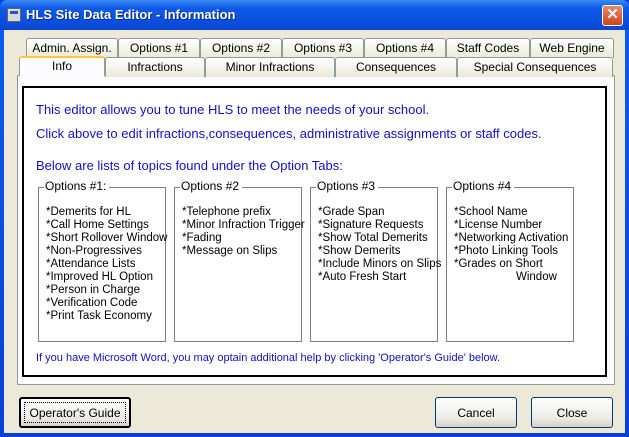  What do you see at coordinates (241, 48) in the screenshot?
I see `tab-options-2: Options #2` at bounding box center [241, 48].